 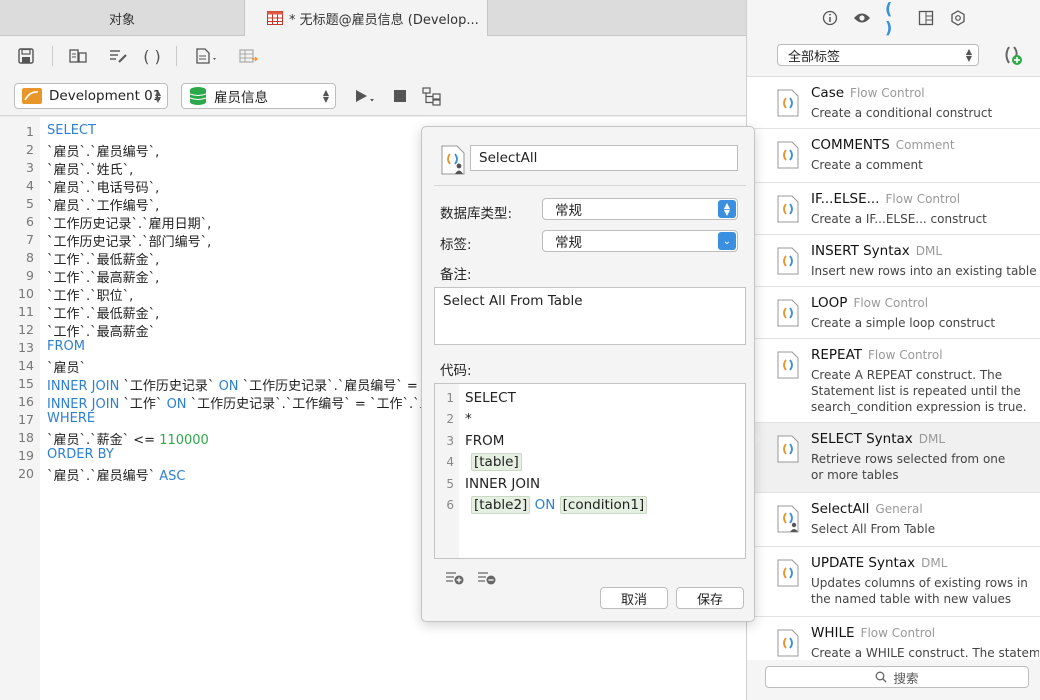 I want to click on line-number: 18, so click(x=26, y=437).